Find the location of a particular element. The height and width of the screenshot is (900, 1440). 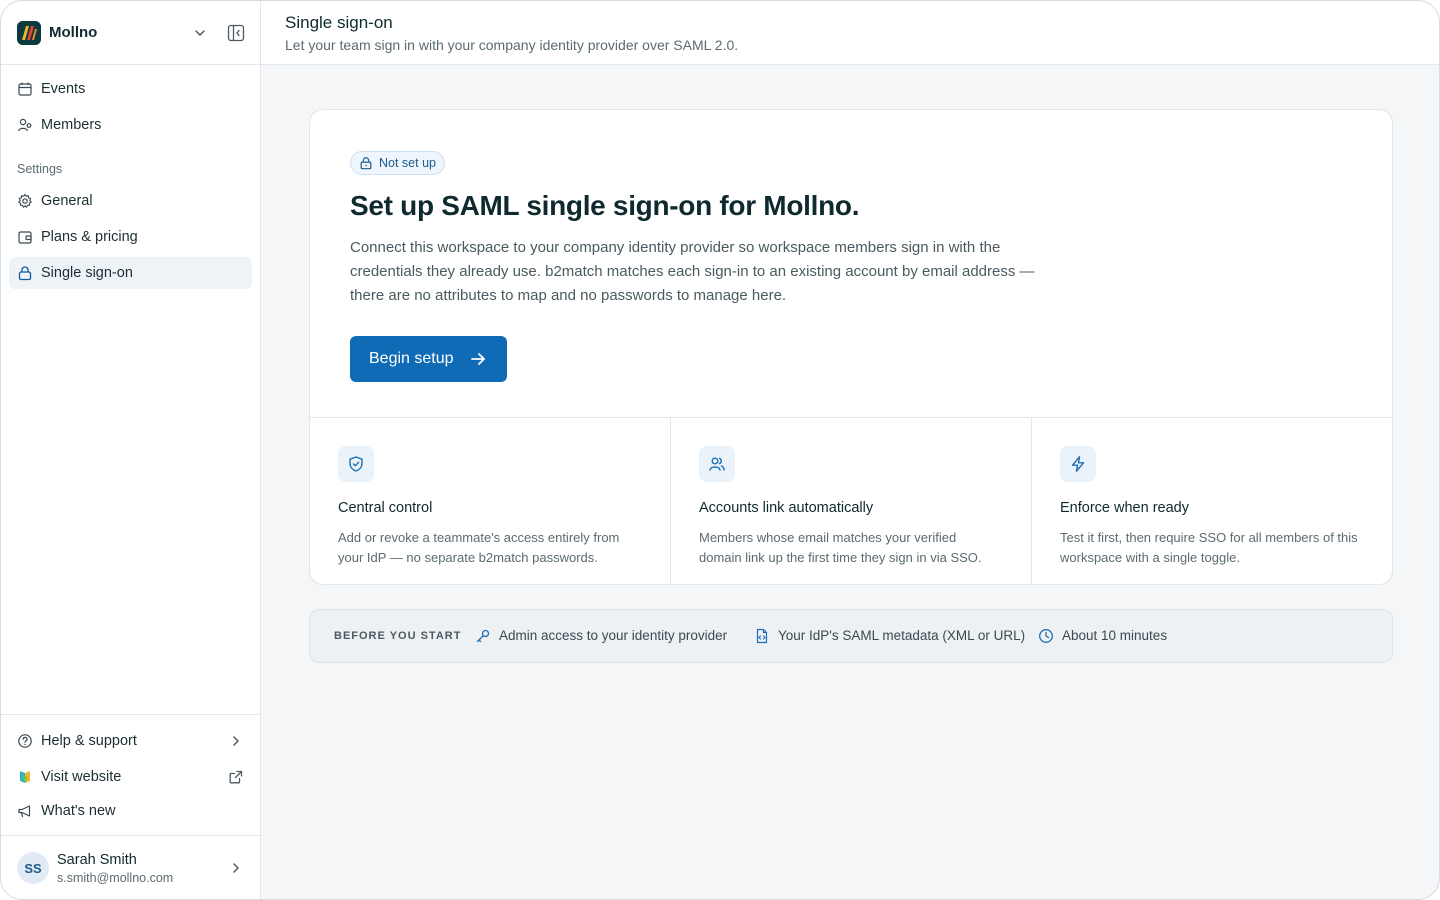

wallet-icon is located at coordinates (25, 237).